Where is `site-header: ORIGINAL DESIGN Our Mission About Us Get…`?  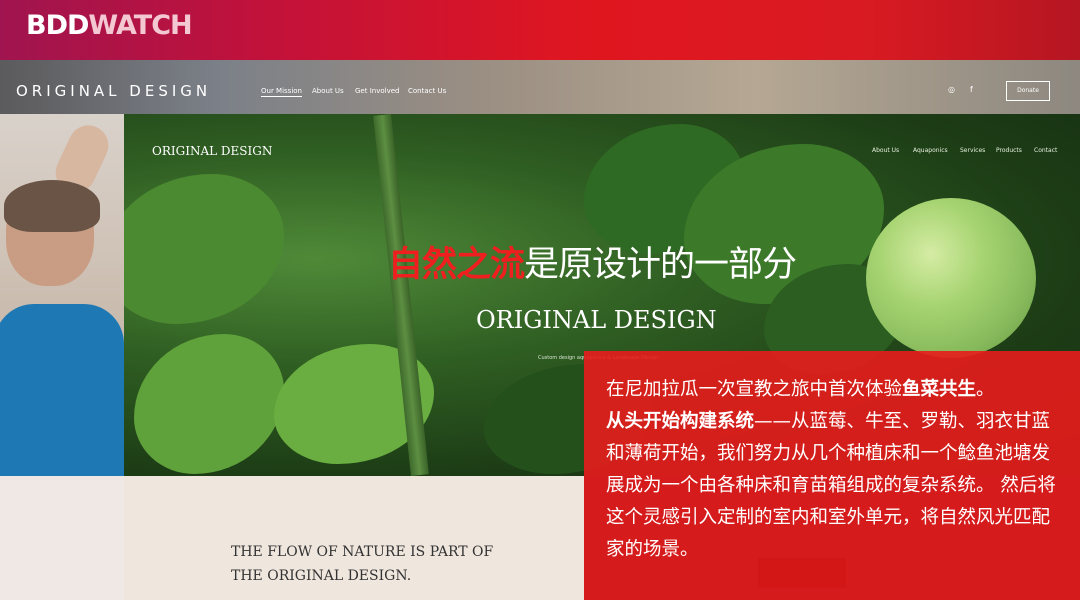
site-header: ORIGINAL DESIGN Our Mission About Us Get… is located at coordinates (540, 87).